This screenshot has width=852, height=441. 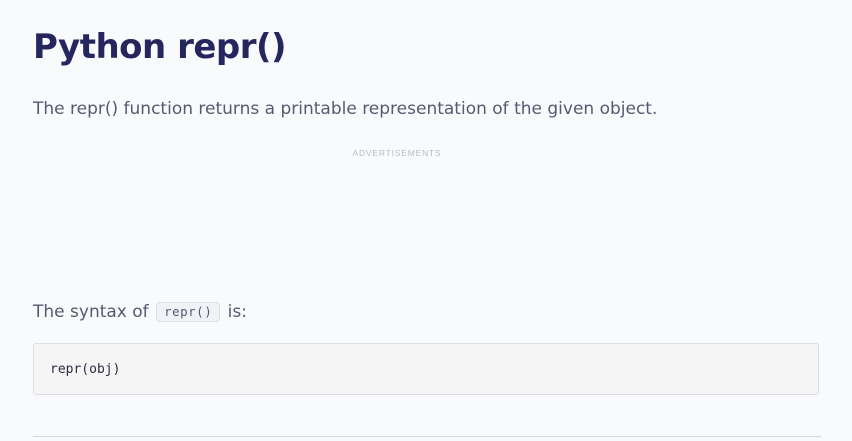 What do you see at coordinates (237, 312) in the screenshot?
I see `syntax-suffix-text: is:` at bounding box center [237, 312].